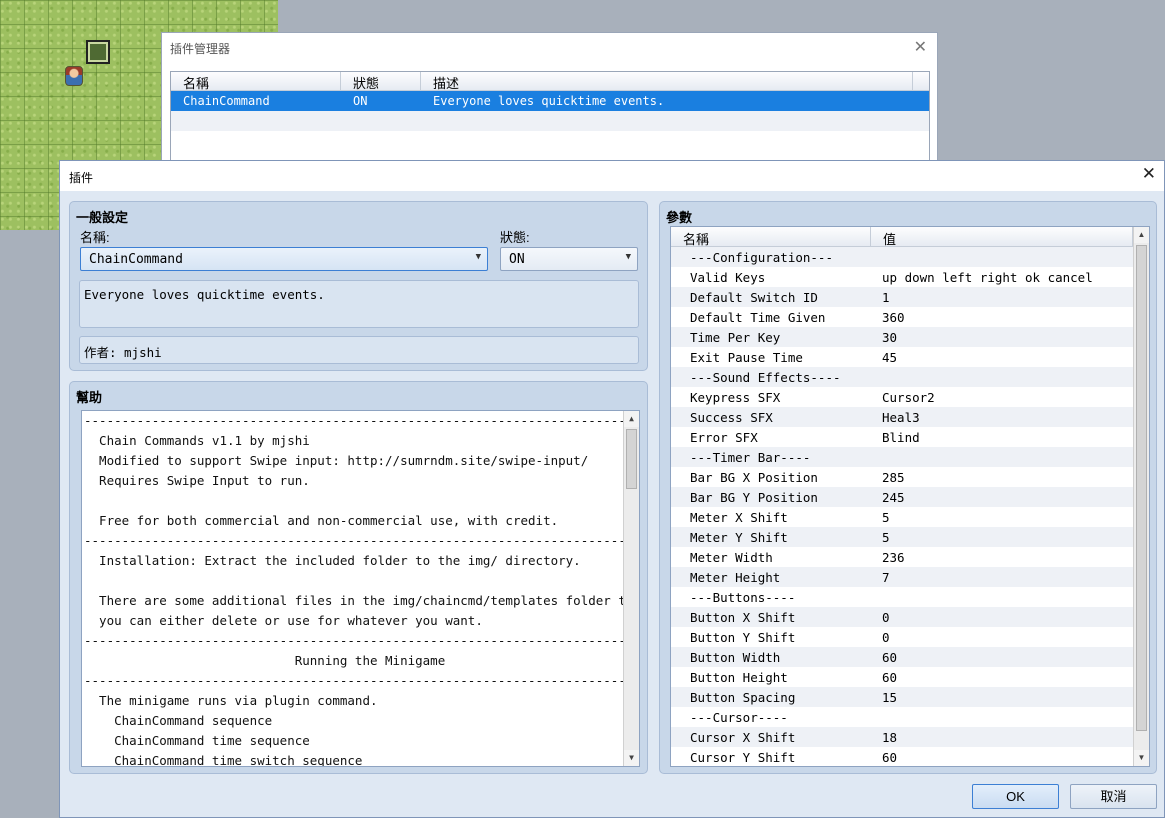  What do you see at coordinates (771, 237) in the screenshot?
I see `column-header-param-name: 名稱` at bounding box center [771, 237].